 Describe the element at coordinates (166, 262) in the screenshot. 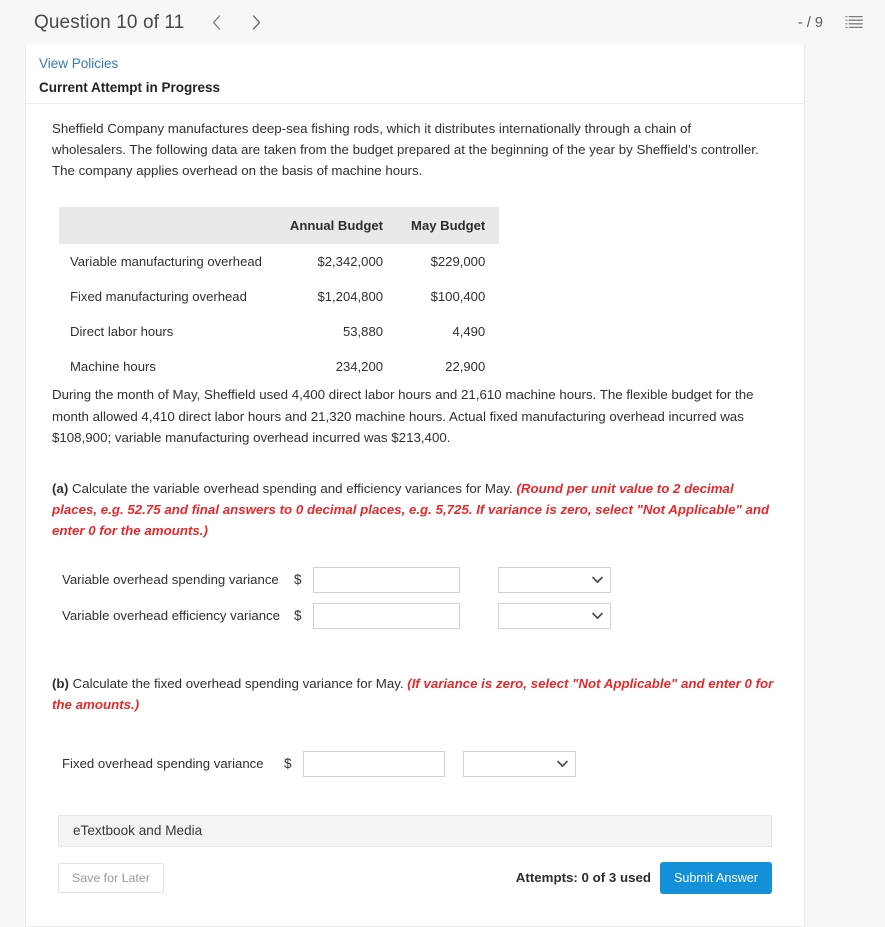

I see `row-label: Variable manufacturing overhead` at that location.